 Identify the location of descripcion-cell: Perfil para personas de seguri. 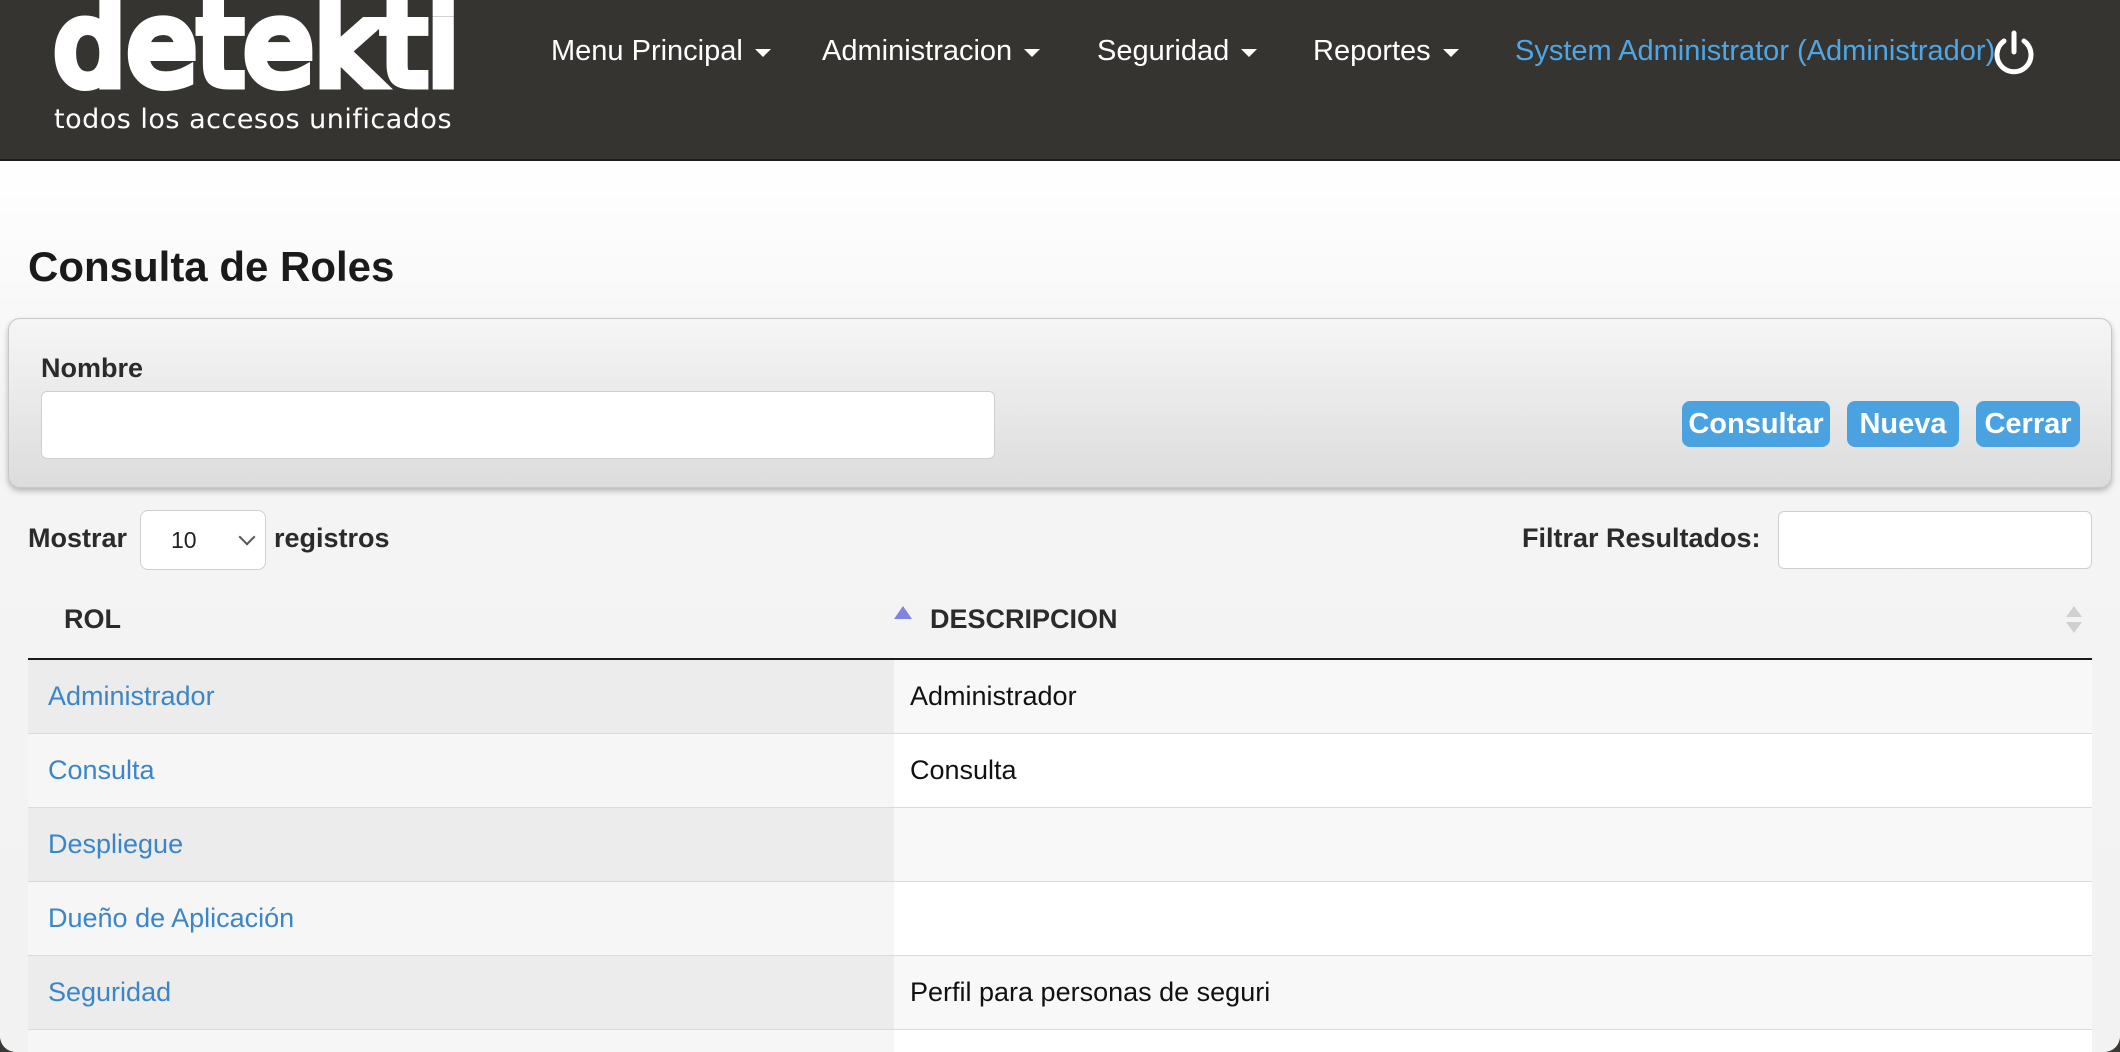
(1493, 992).